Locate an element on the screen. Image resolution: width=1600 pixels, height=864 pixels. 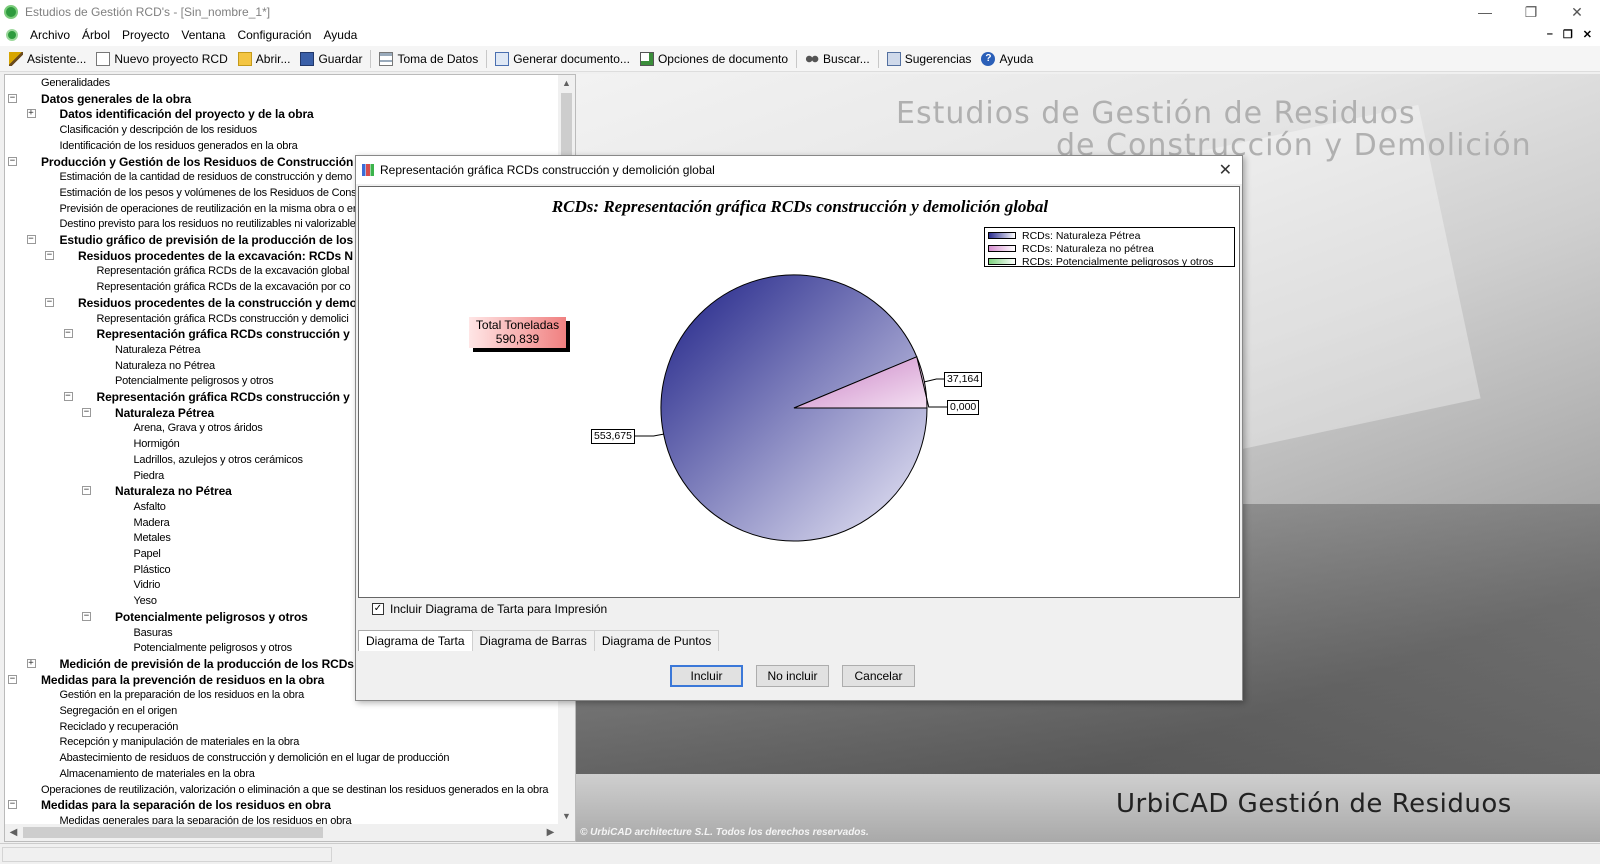
tree-item: Generalidades is located at coordinates (75, 83).